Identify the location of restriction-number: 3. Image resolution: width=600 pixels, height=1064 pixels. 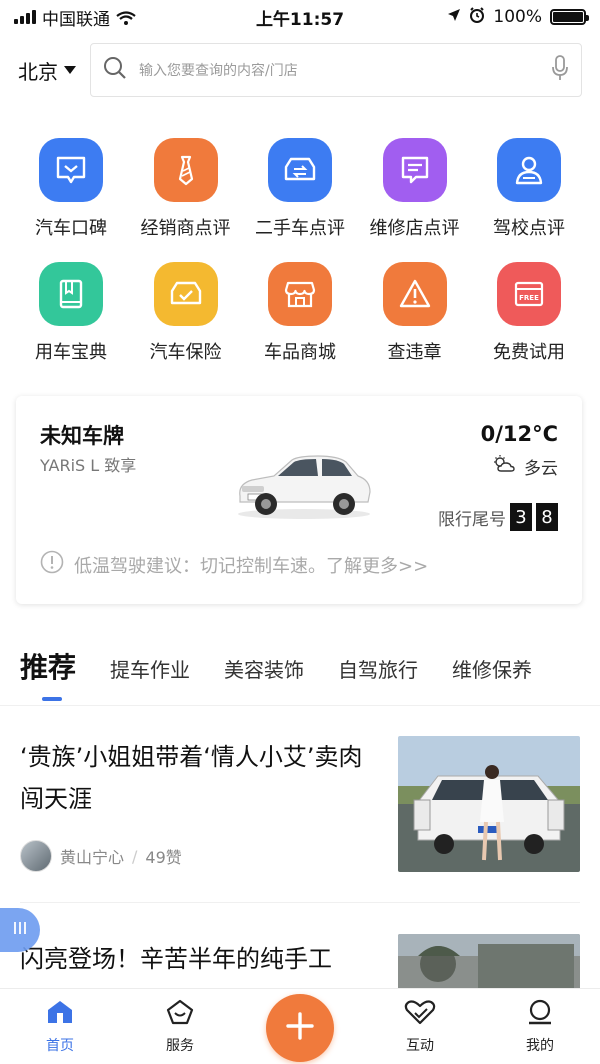
(521, 517).